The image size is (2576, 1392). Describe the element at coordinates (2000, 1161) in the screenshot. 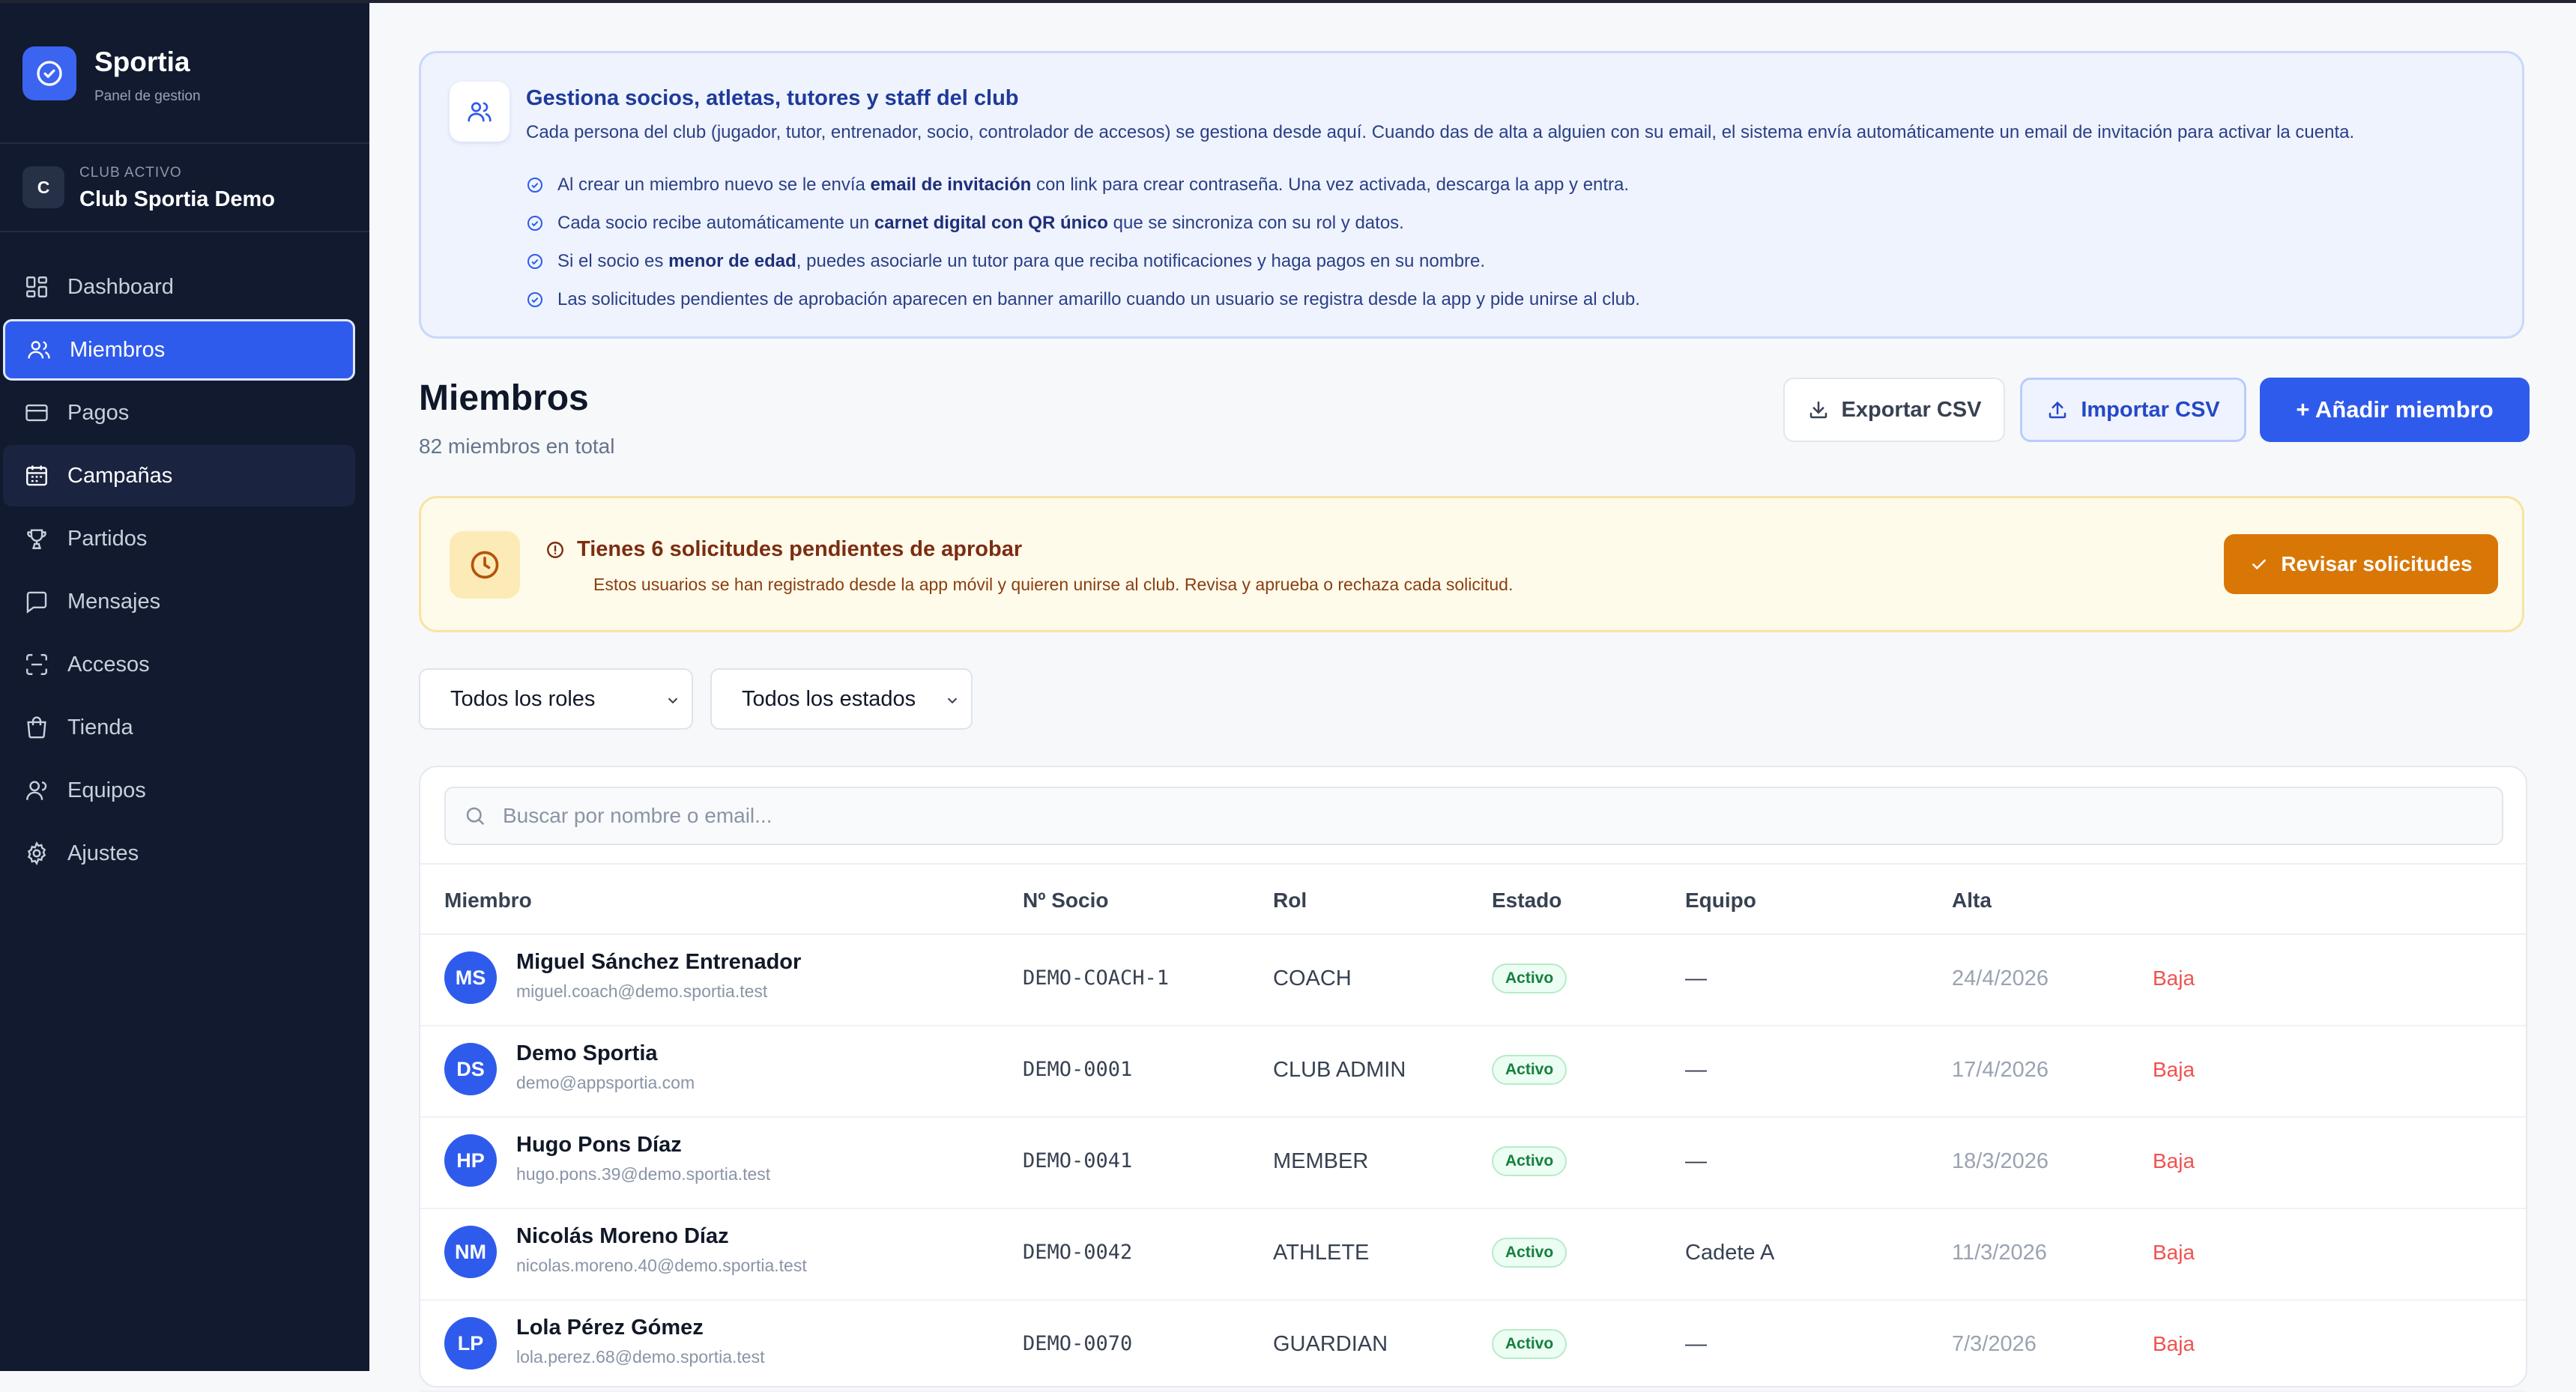

I see `member-date: 18/3/2026` at that location.